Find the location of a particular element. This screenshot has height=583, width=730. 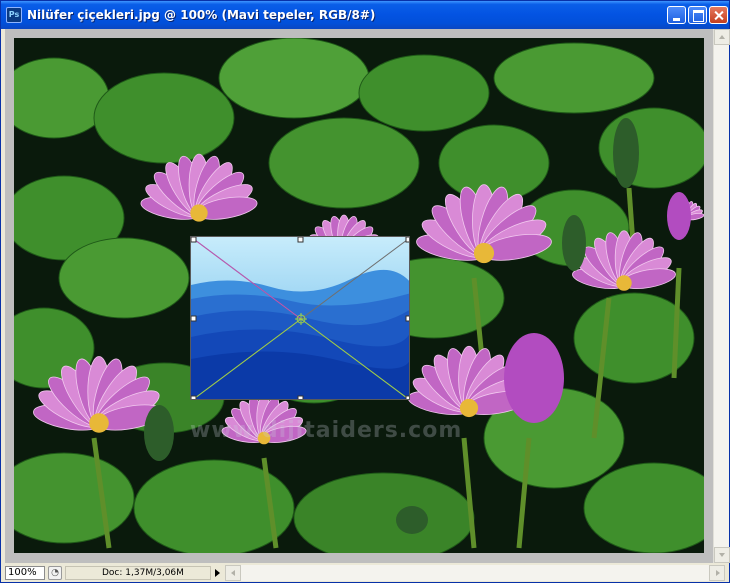

arrow-down-icon is located at coordinates (722, 555).